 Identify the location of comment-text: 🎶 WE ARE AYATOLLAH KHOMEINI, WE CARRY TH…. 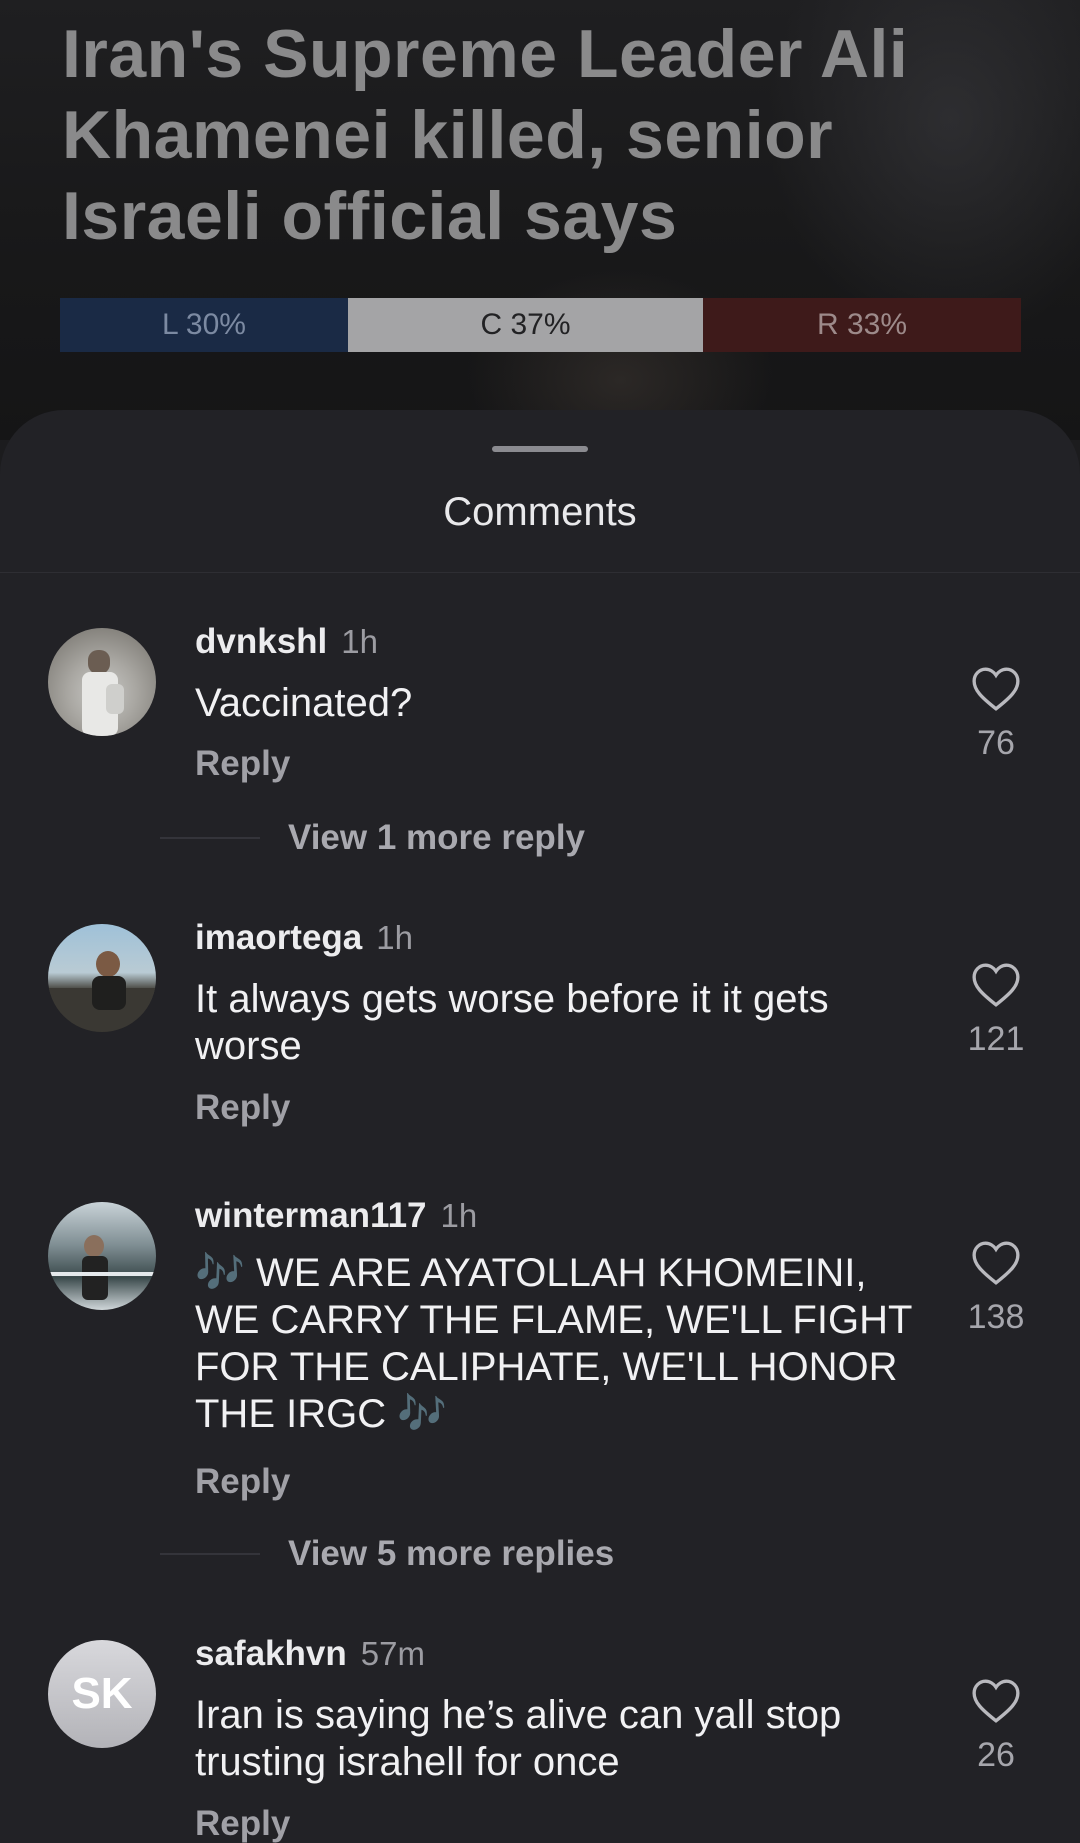
(565, 1344).